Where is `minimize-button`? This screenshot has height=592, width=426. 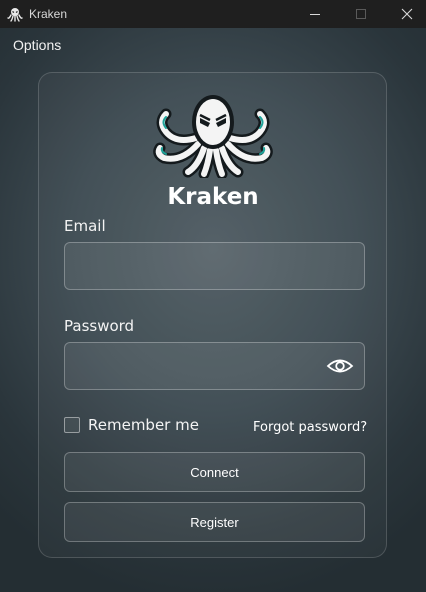
minimize-button is located at coordinates (315, 14).